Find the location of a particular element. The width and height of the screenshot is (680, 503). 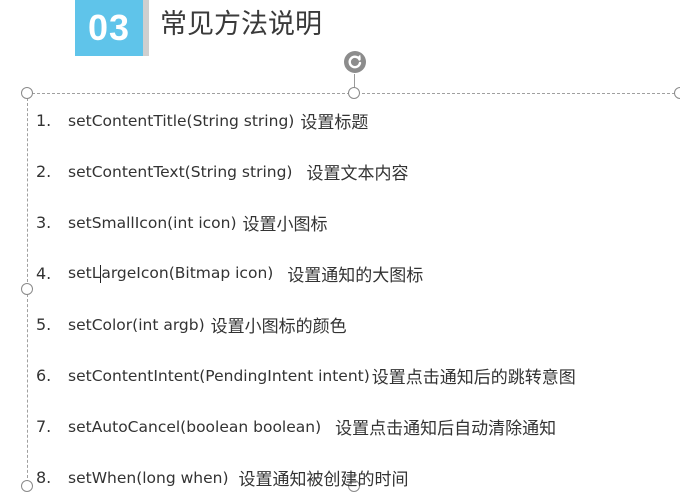

method-description: 设置文本内容 is located at coordinates (357, 174).